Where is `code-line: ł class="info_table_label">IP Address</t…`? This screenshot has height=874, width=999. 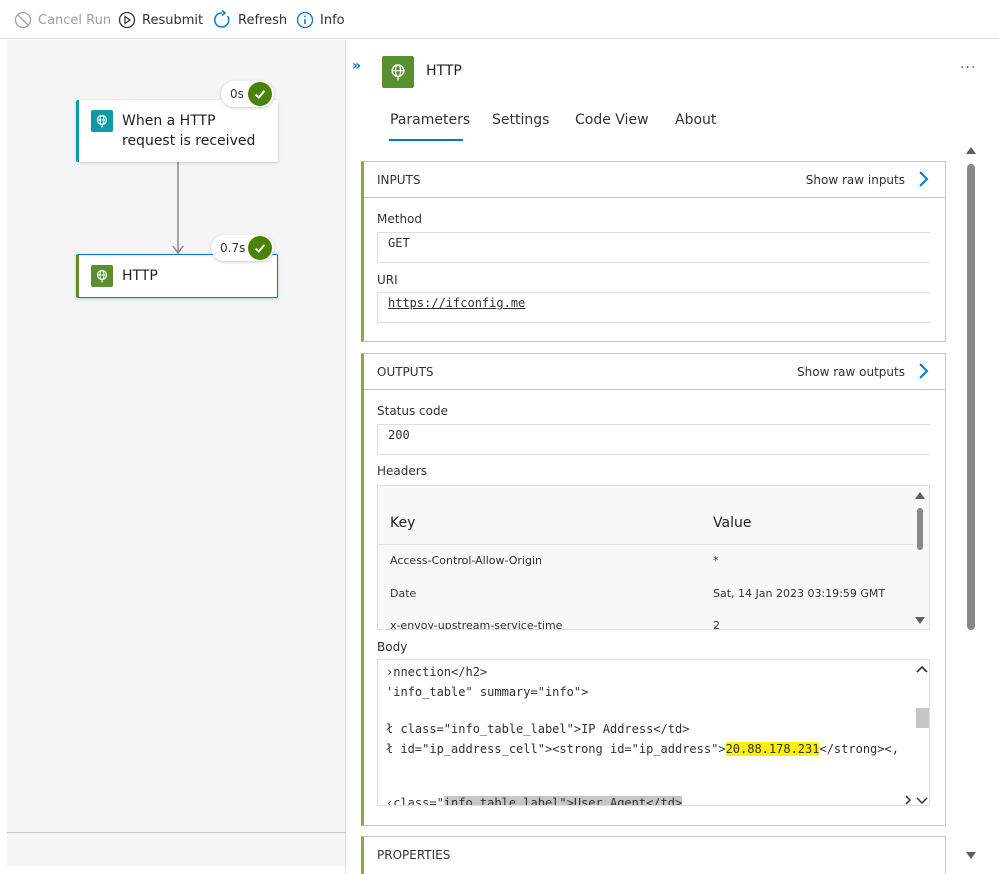
code-line: ł class="info_table_label">IP Address</t… is located at coordinates (538, 729).